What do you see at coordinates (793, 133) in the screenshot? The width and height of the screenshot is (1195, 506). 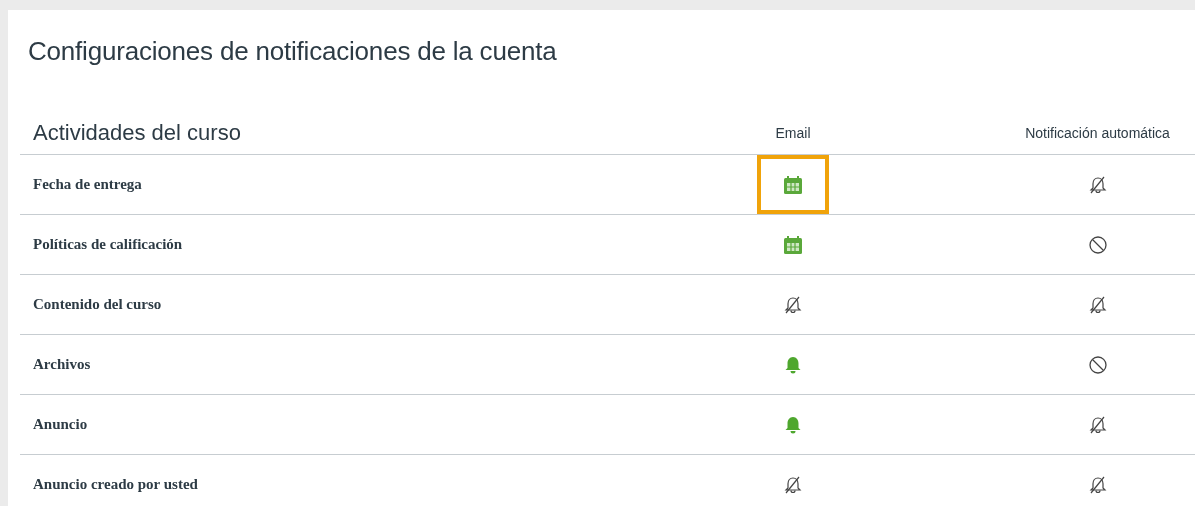 I see `column-header: Email` at bounding box center [793, 133].